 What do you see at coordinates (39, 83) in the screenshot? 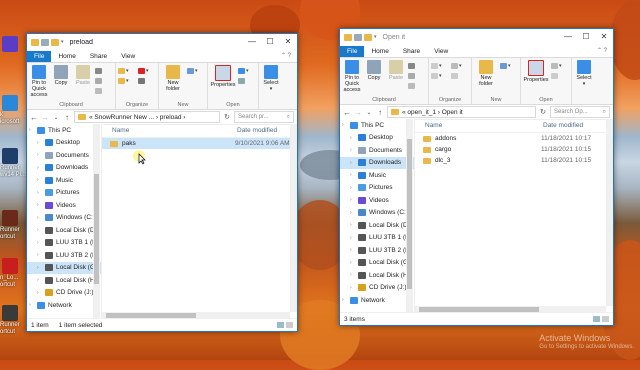
I see `pin-to-quick-access-button: Pin to Quick access` at bounding box center [39, 83].